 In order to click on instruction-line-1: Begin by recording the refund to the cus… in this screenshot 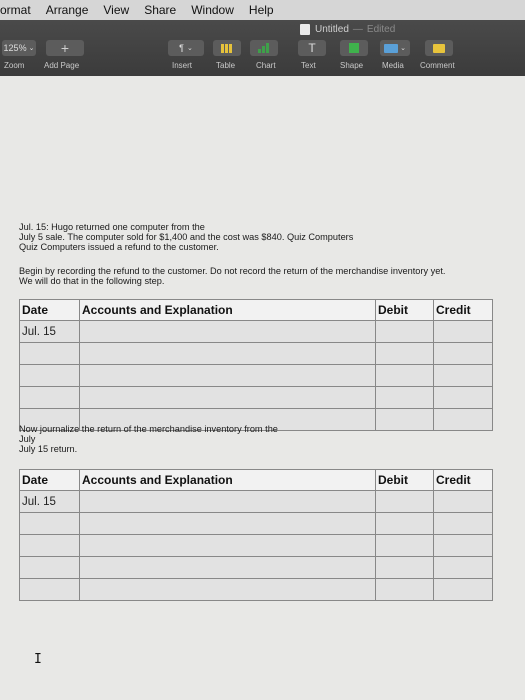, I will do `click(232, 271)`.